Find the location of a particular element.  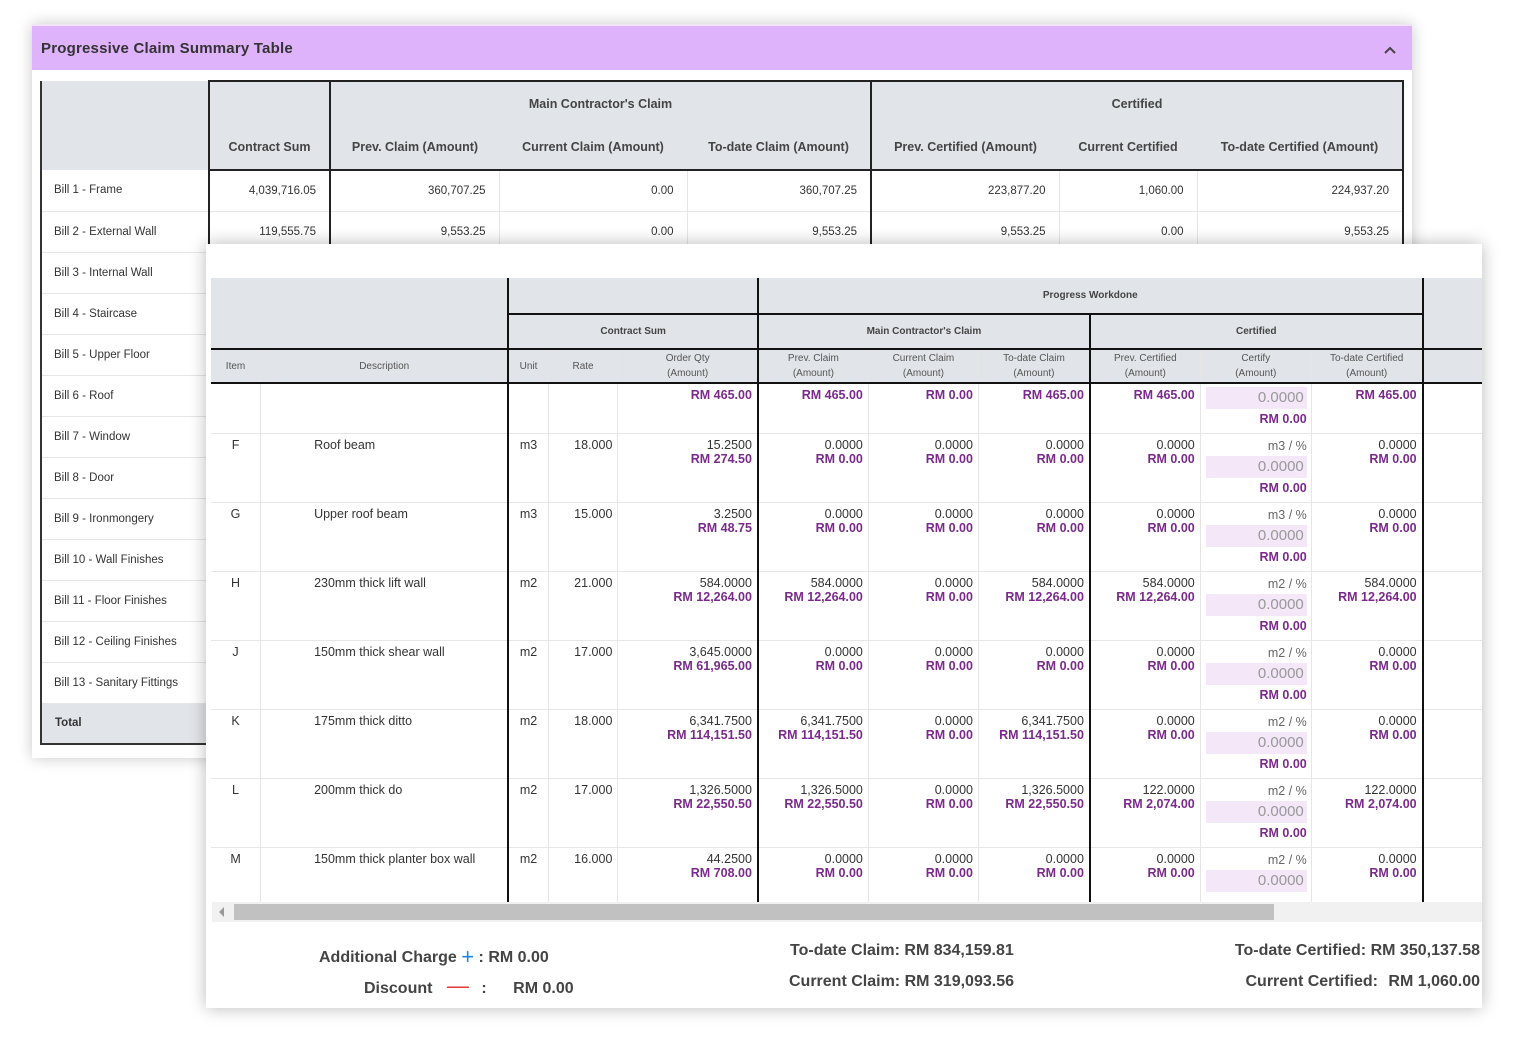

col-rate: Rate is located at coordinates (582, 366).